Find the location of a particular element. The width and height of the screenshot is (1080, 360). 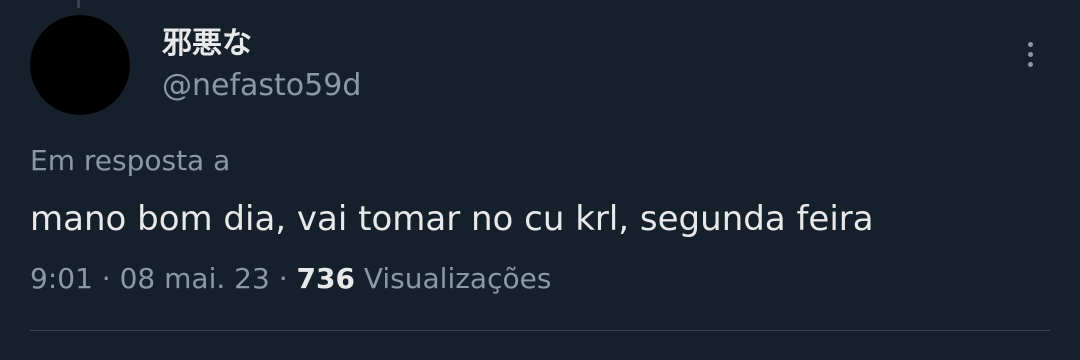

tweet-date: 08 mai. 23 is located at coordinates (195, 278).